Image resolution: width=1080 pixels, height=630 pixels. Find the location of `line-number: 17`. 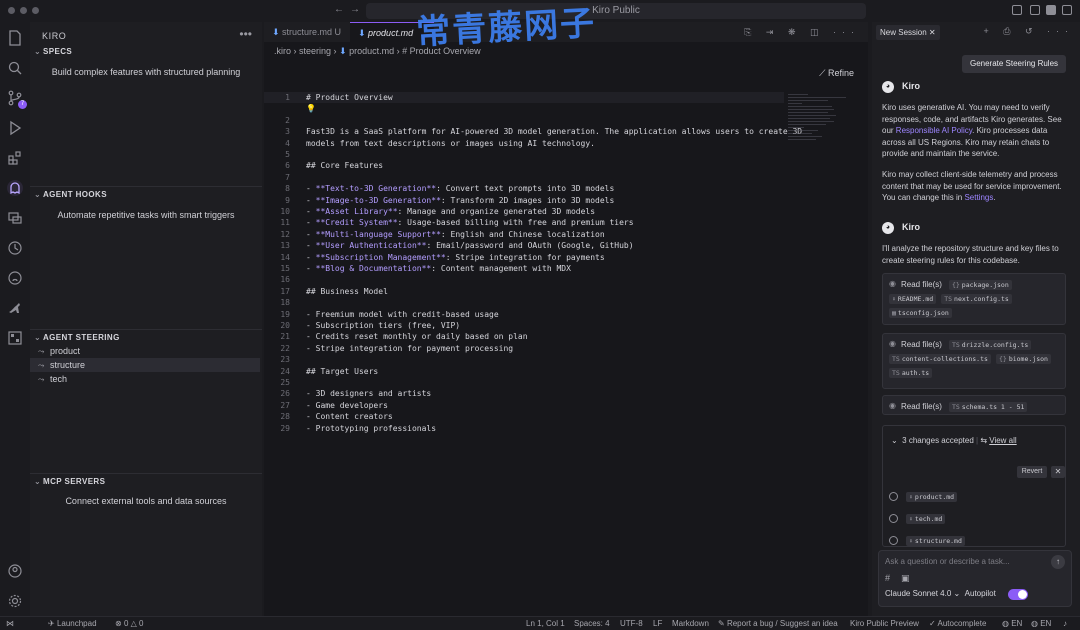

line-number: 17 is located at coordinates (285, 291).